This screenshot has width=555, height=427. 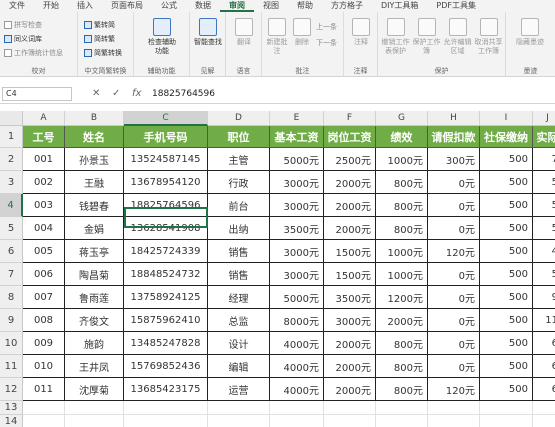 I want to click on menu-tab: 开始, so click(x=51, y=6).